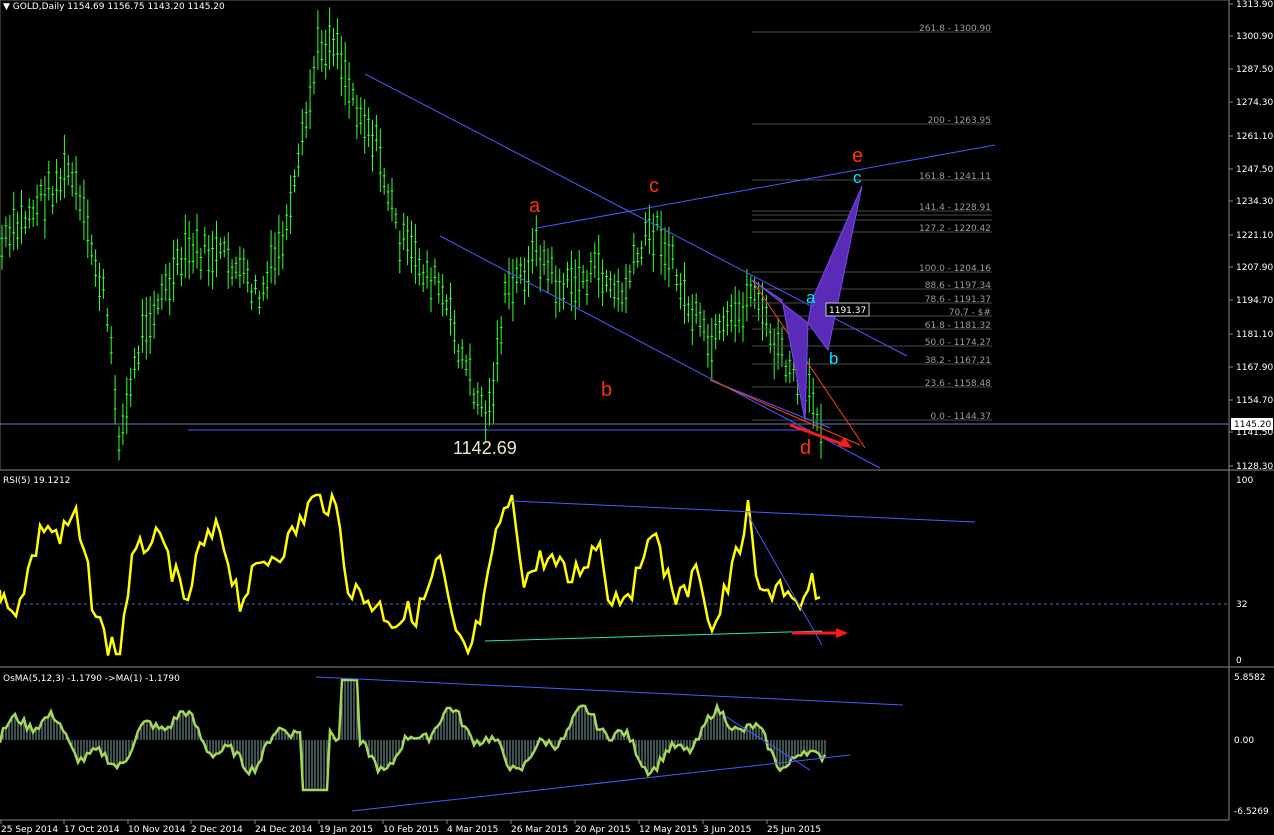 The width and height of the screenshot is (1274, 835). What do you see at coordinates (847, 311) in the screenshot?
I see `price-callout-value: 1191.37` at bounding box center [847, 311].